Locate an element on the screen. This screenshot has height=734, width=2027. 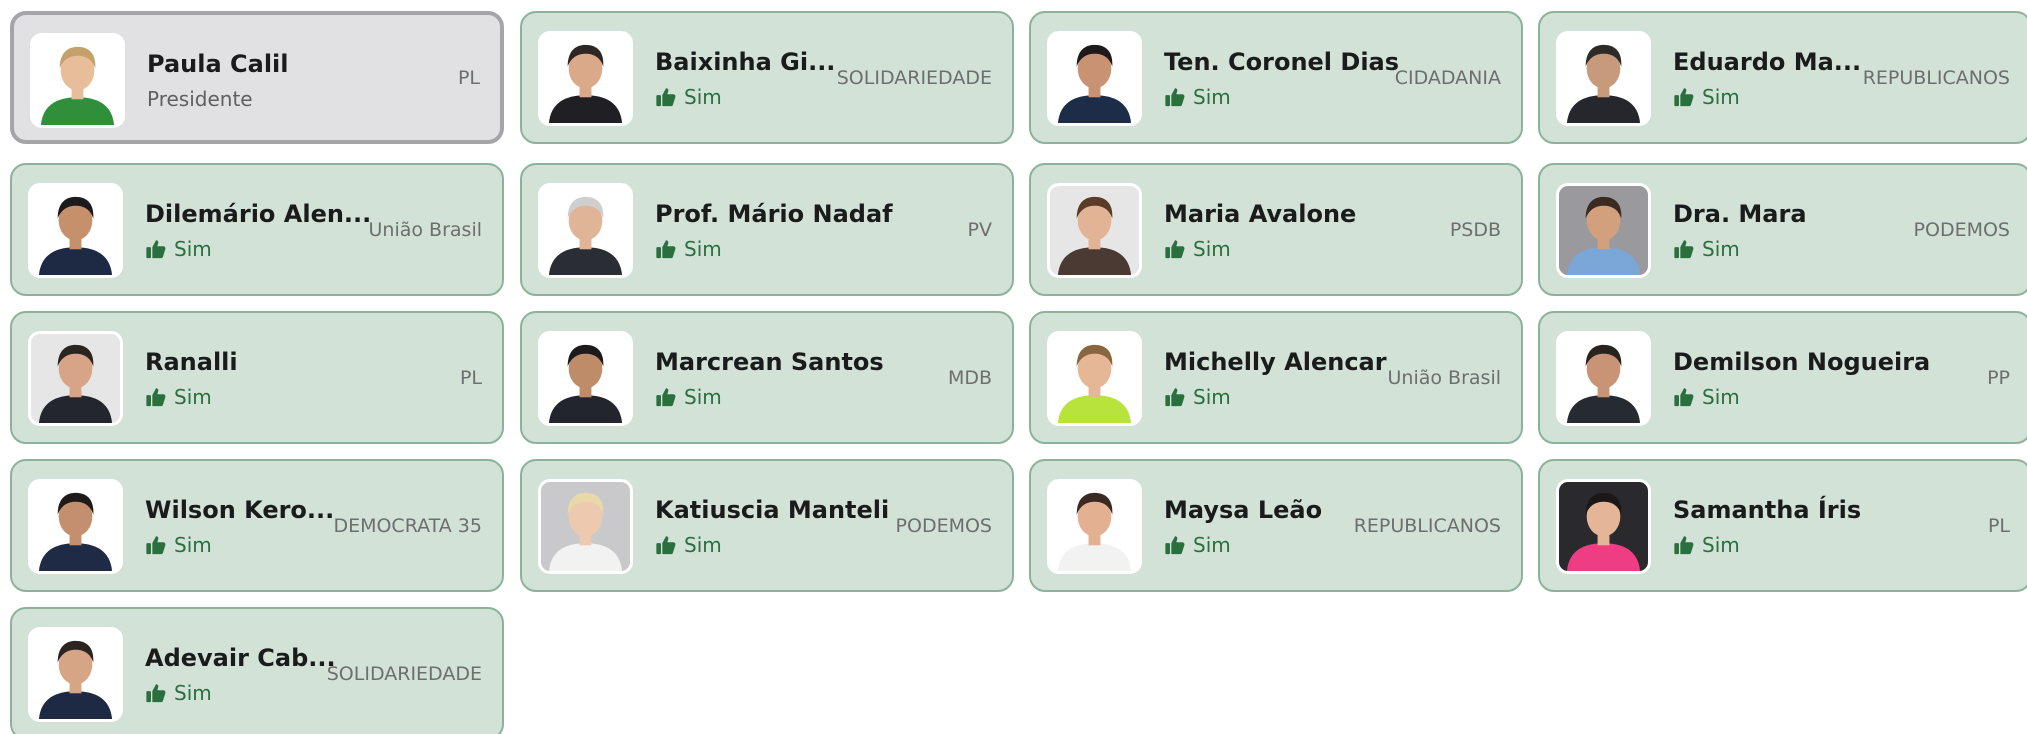
member-vote-card: Maysa Leão Sim REPUBLICANOS is located at coordinates (1276, 525).